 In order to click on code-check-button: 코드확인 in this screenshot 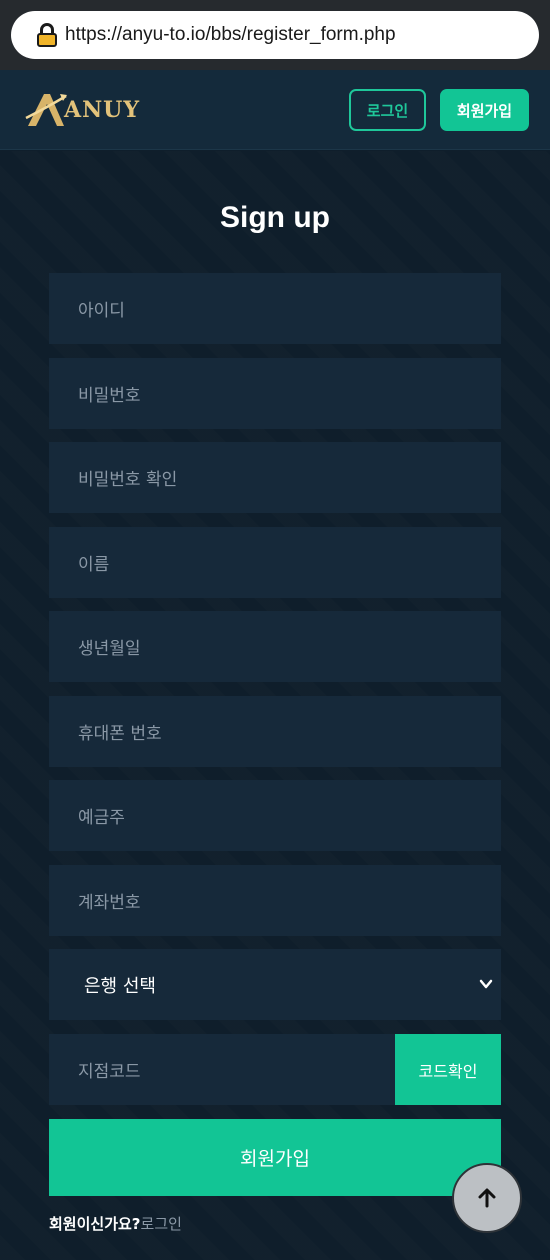, I will do `click(448, 1069)`.